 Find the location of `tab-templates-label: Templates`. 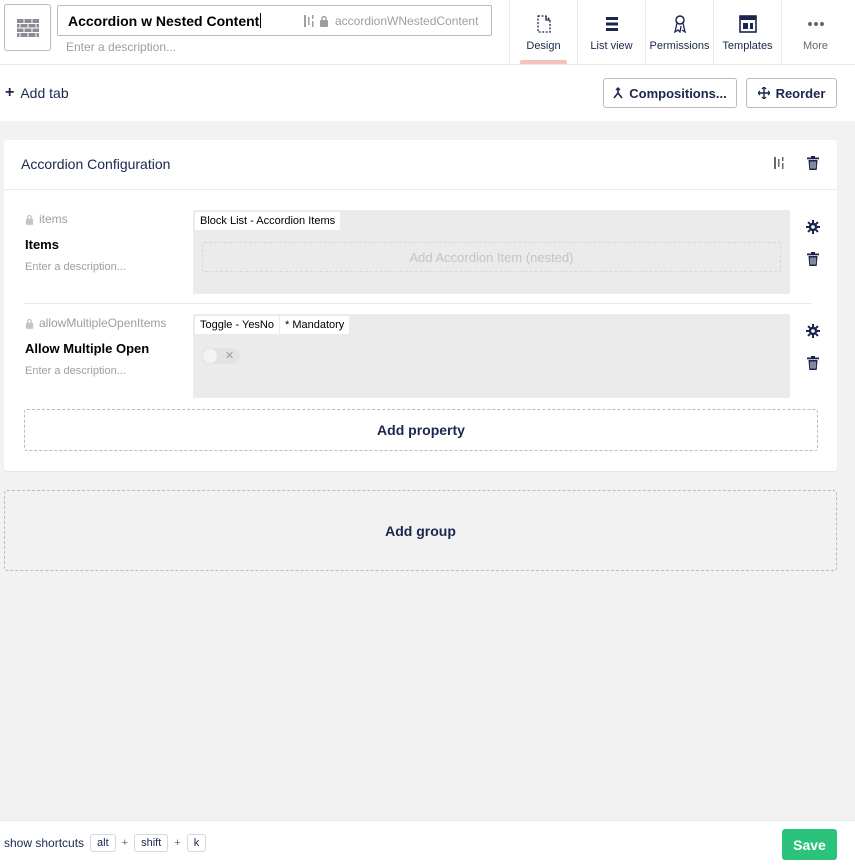

tab-templates-label: Templates is located at coordinates (747, 46).